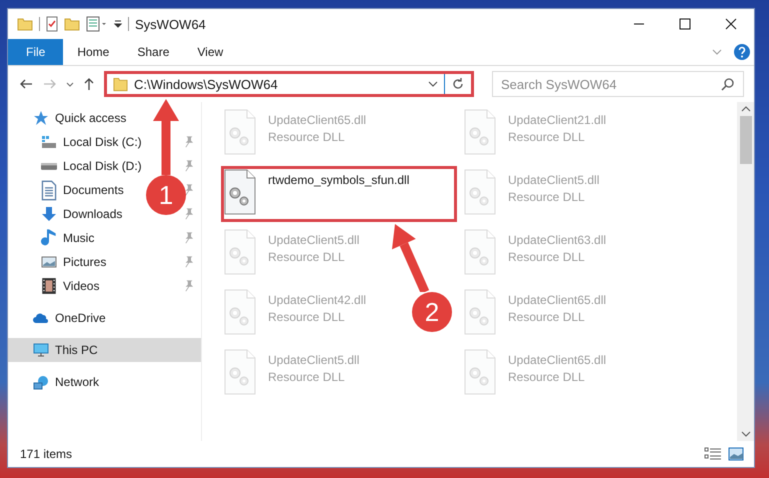 This screenshot has width=769, height=478. Describe the element at coordinates (728, 84) in the screenshot. I see `search-icon` at that location.